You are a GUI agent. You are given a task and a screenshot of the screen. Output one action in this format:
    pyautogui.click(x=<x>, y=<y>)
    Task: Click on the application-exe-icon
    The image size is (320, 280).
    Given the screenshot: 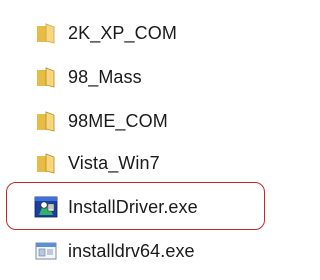 What is the action you would take?
    pyautogui.click(x=46, y=251)
    